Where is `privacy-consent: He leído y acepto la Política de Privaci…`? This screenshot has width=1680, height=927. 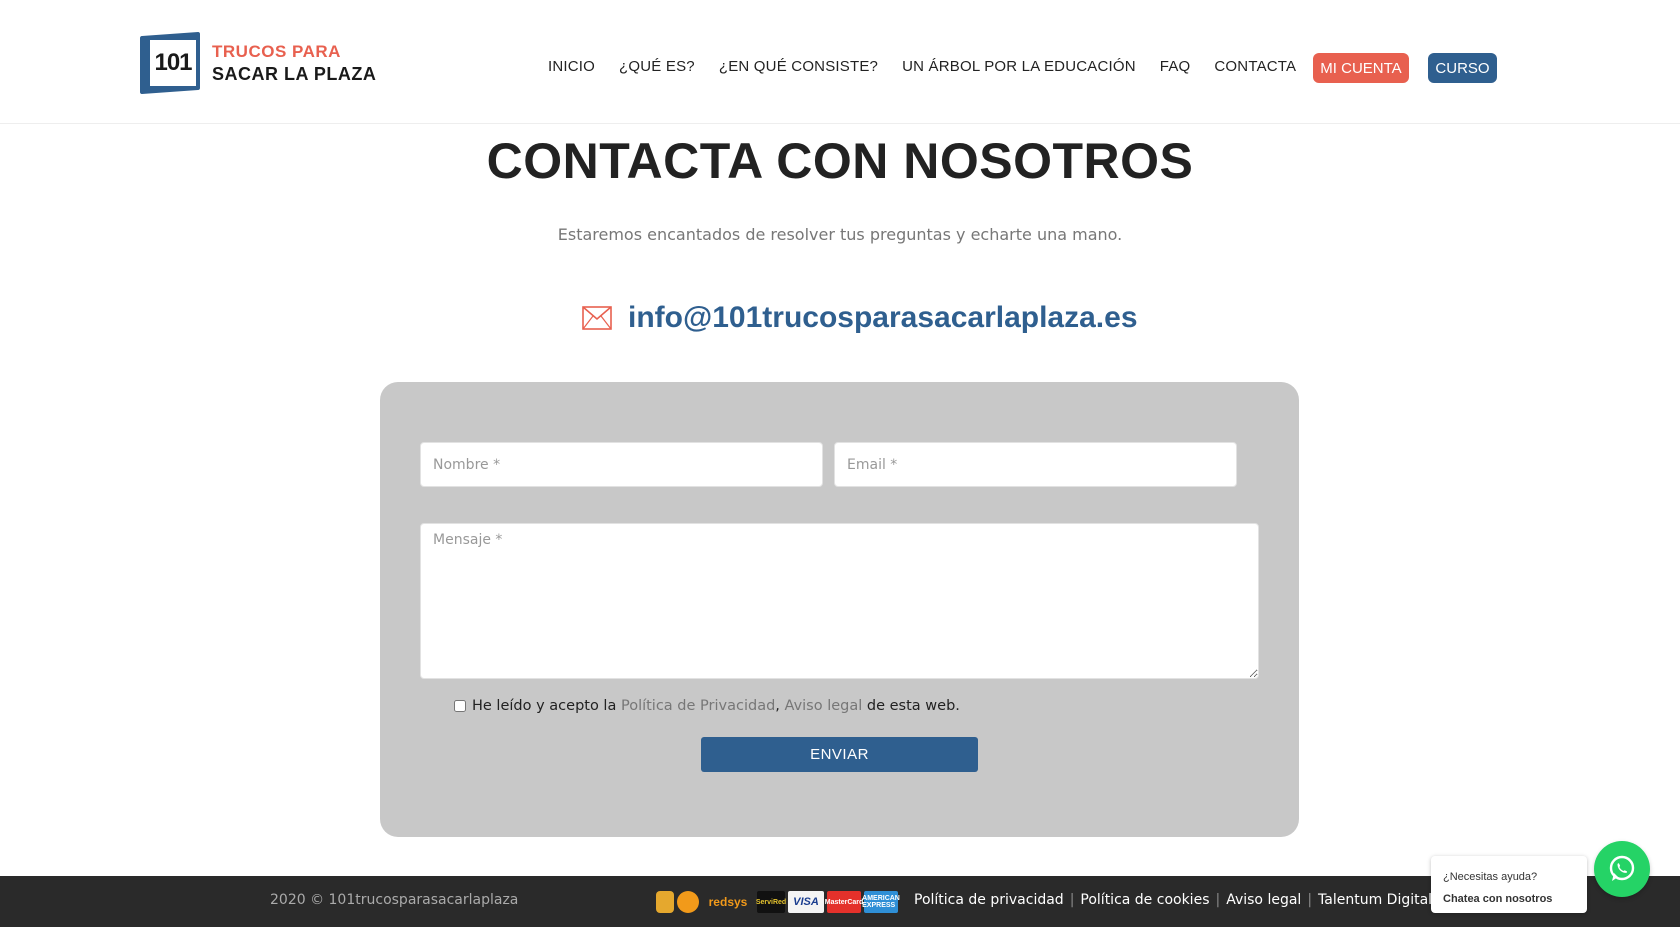 privacy-consent: He leído y acepto la Política de Privaci… is located at coordinates (707, 706).